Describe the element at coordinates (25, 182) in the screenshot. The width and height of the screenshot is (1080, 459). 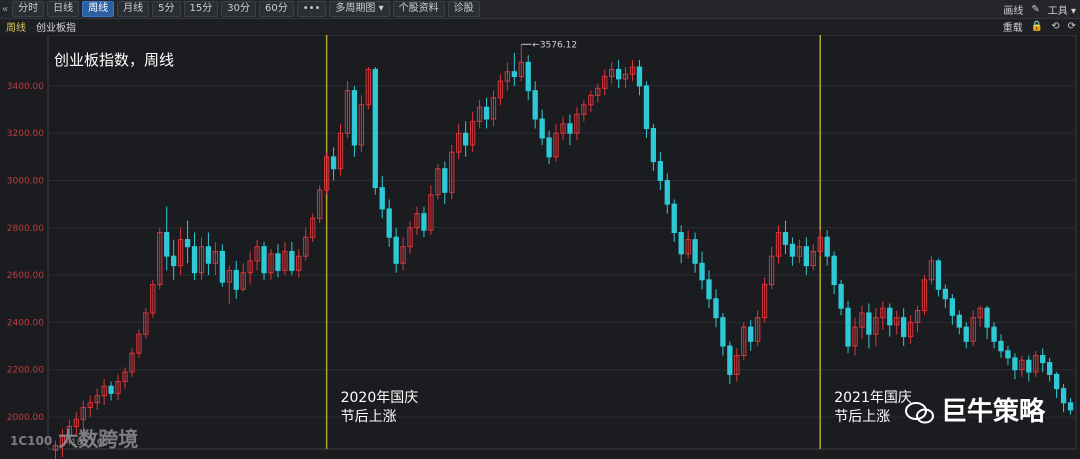
I see `y-tick-label: 3000.00` at that location.